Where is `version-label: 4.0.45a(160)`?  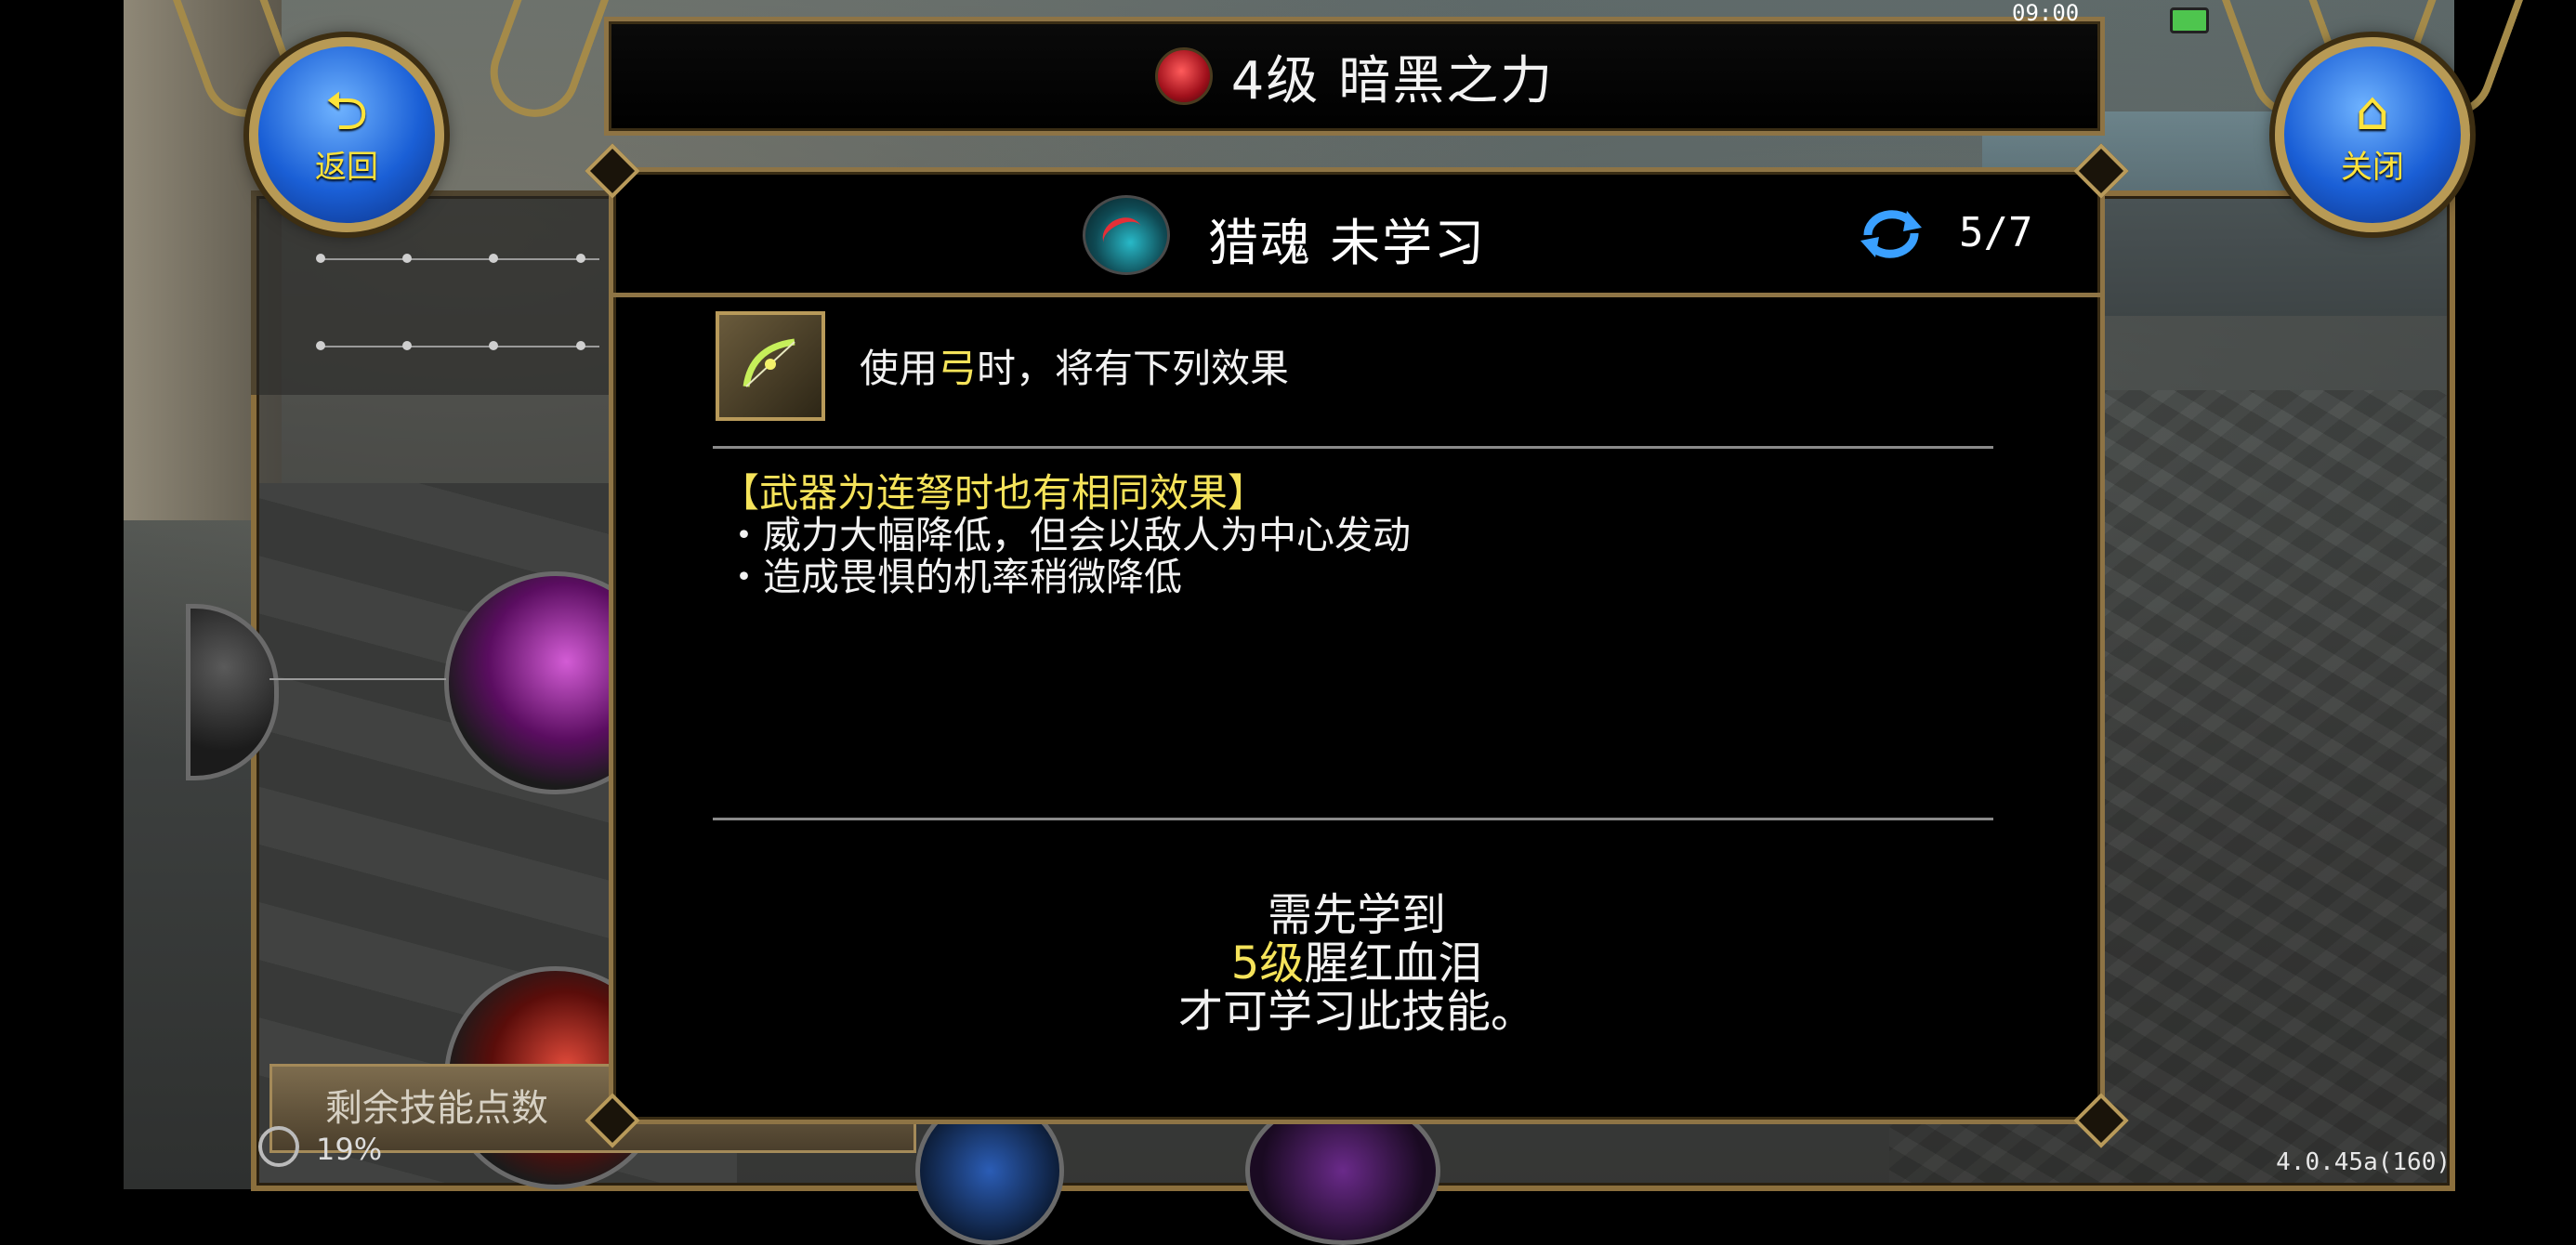 version-label: 4.0.45a(160) is located at coordinates (2363, 1162).